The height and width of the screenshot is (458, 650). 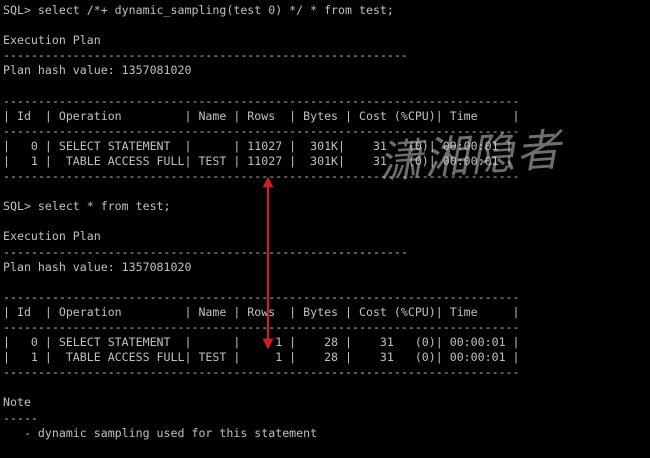 What do you see at coordinates (87, 206) in the screenshot?
I see `console-line: SQL> select * from test;` at bounding box center [87, 206].